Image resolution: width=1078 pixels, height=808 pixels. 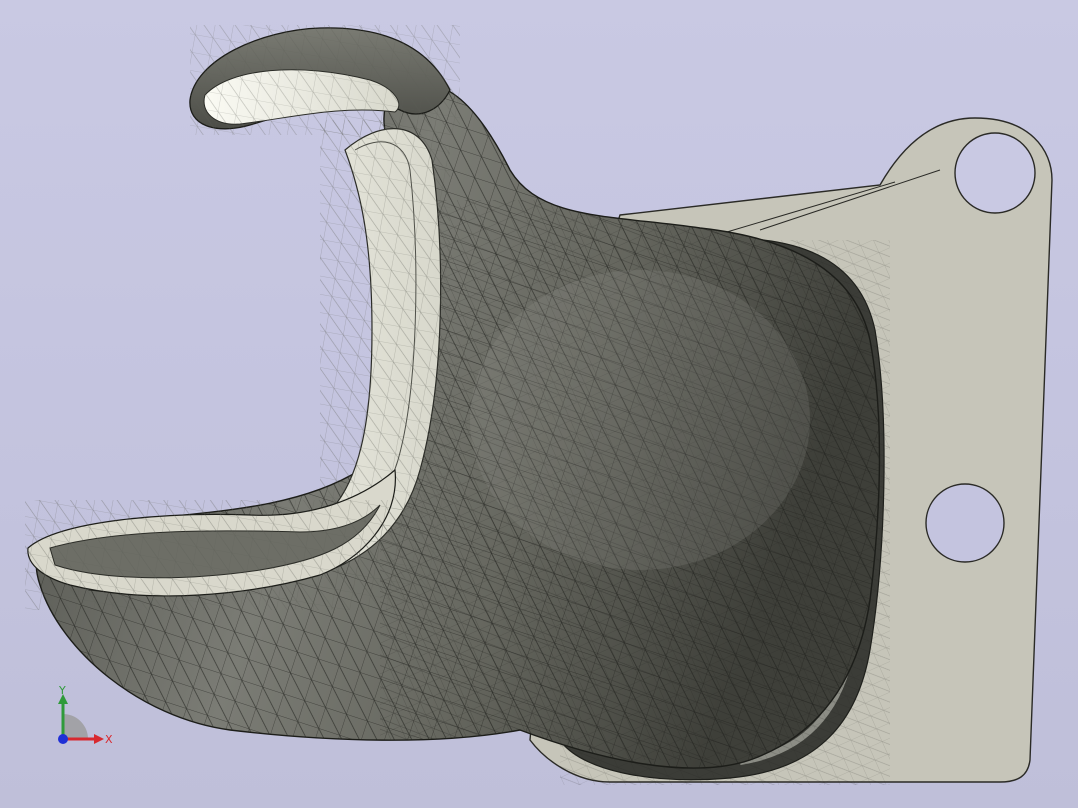 What do you see at coordinates (63, 739) in the screenshot?
I see `z-axis-dot` at bounding box center [63, 739].